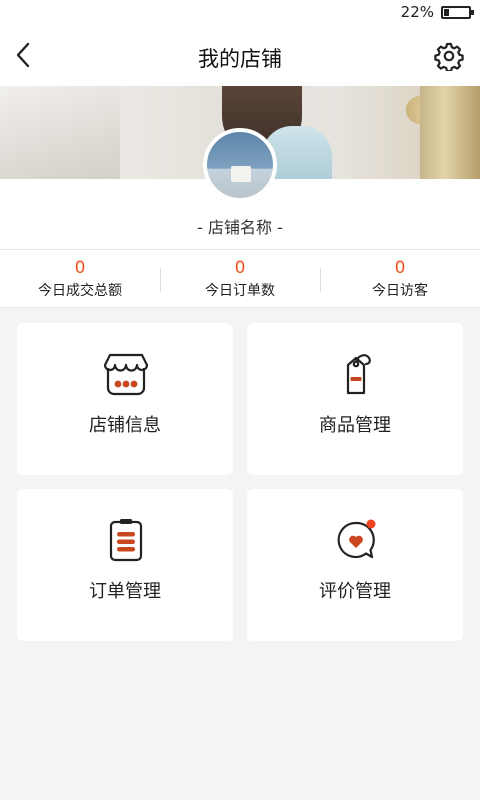 The height and width of the screenshot is (800, 480). Describe the element at coordinates (417, 12) in the screenshot. I see `battery-percentage: 22%` at that location.